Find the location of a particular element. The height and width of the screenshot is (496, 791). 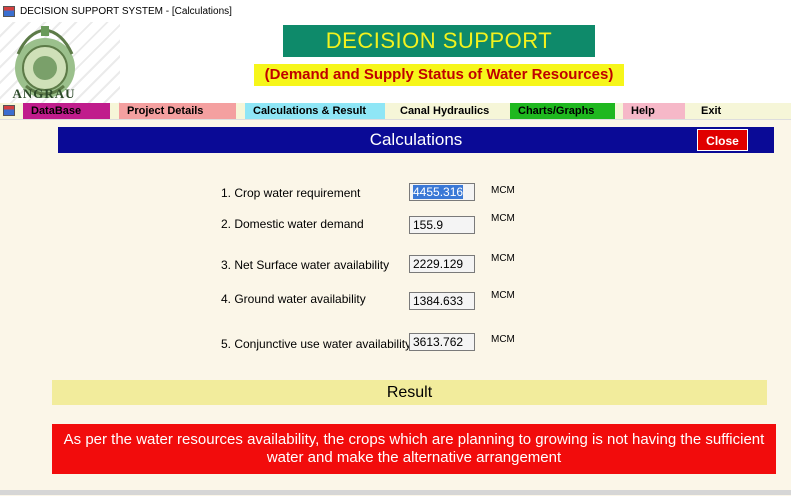

menu-calculations-result: Calculations & Result is located at coordinates (315, 111).